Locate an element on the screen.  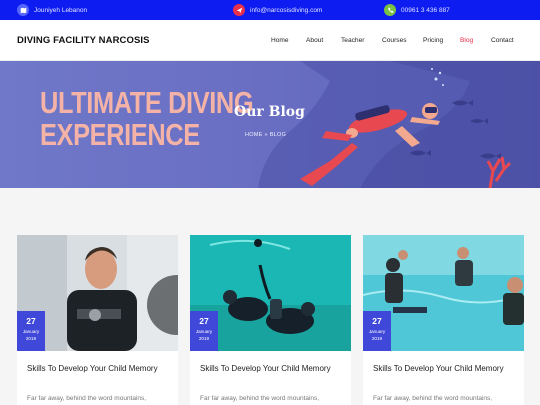
map-icon is located at coordinates (23, 10).